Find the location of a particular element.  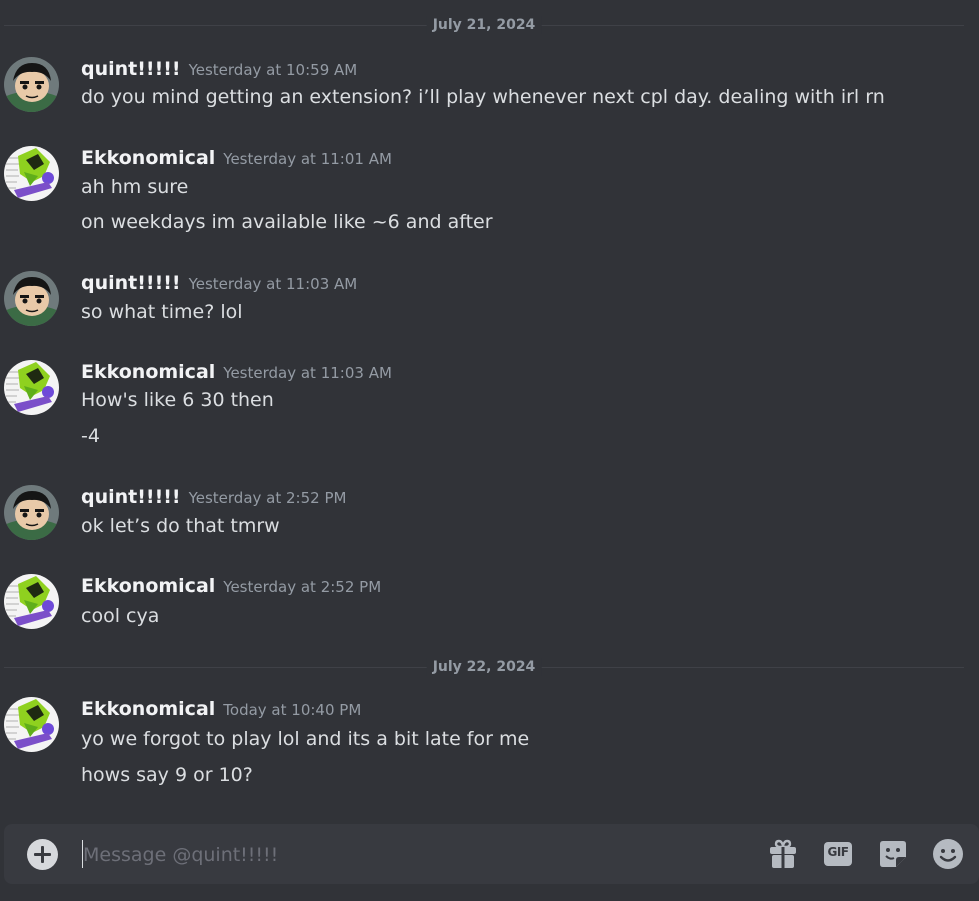

message-text: -4 is located at coordinates (90, 436).